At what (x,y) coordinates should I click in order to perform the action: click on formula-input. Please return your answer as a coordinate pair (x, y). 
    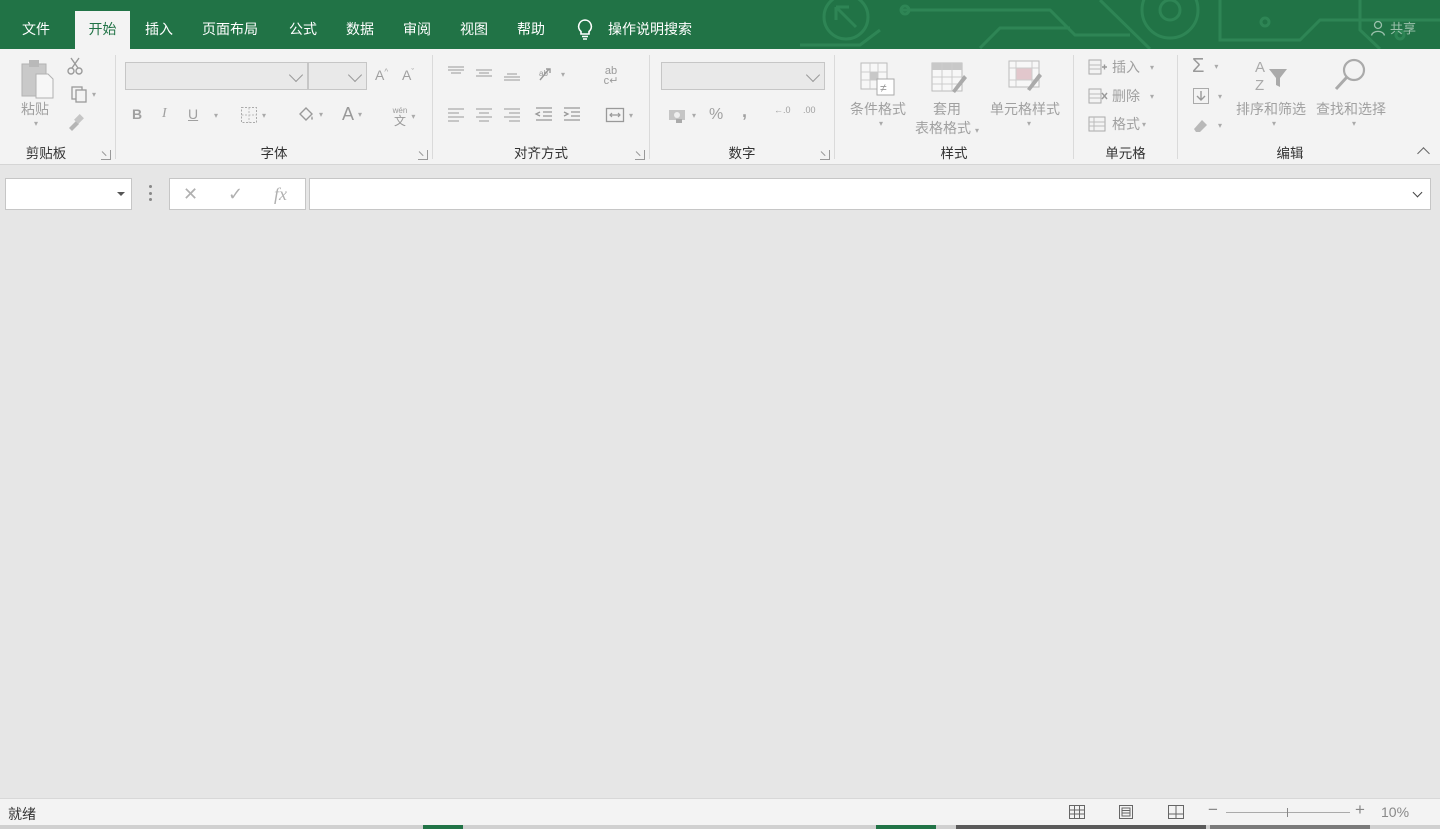
    Looking at the image, I should click on (870, 194).